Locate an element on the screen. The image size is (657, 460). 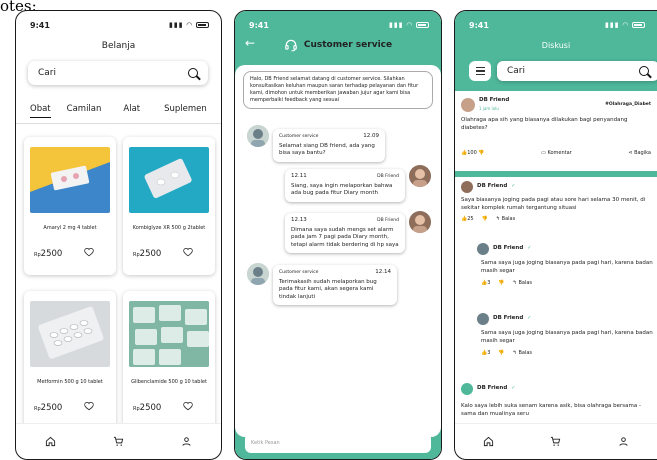
share-label: Bagika is located at coordinates (642, 153).